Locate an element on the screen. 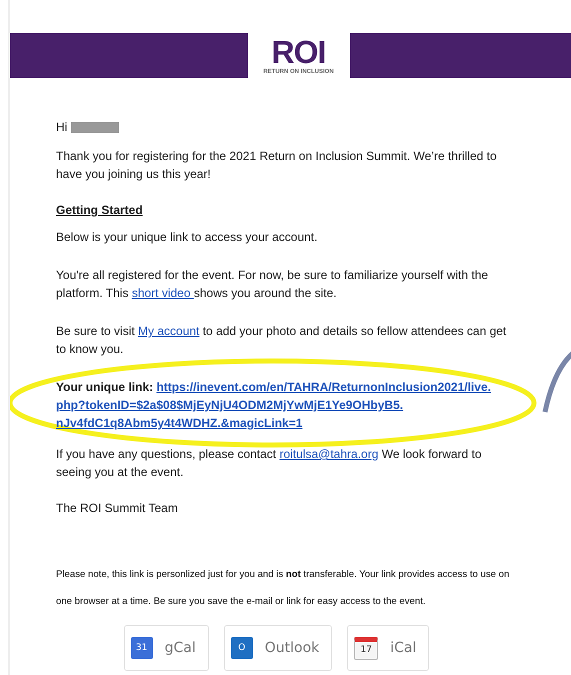 The width and height of the screenshot is (571, 675). paragraph: Below is your unique link to access your account. is located at coordinates (187, 237).